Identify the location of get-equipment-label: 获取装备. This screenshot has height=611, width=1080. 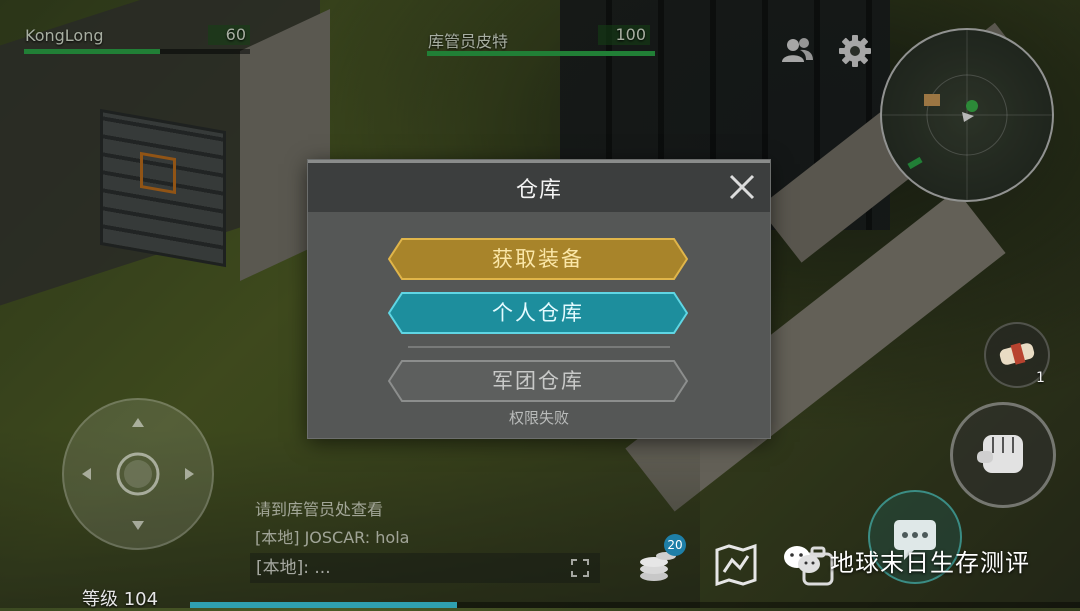
(538, 259).